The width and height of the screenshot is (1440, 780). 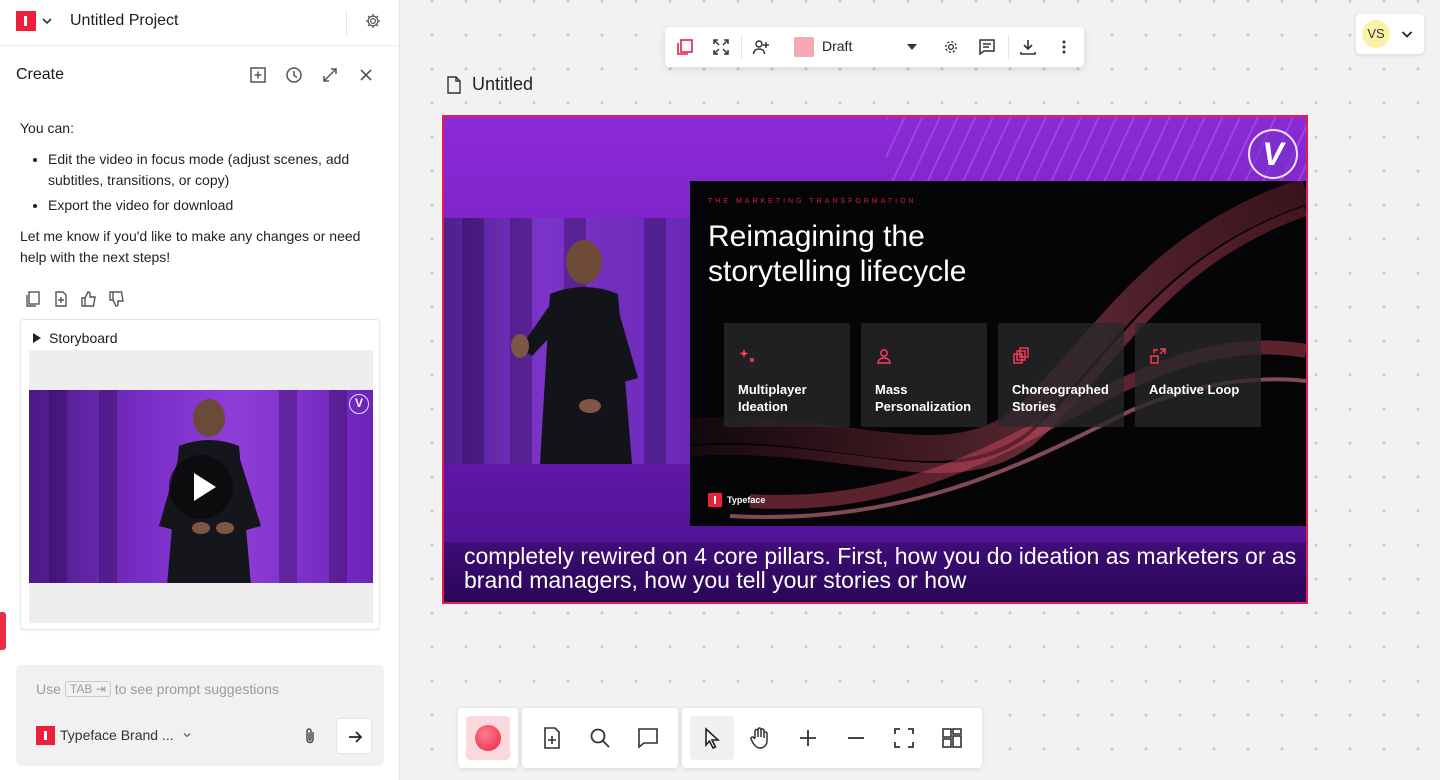 What do you see at coordinates (721, 47) in the screenshot?
I see `focus-mode-icon` at bounding box center [721, 47].